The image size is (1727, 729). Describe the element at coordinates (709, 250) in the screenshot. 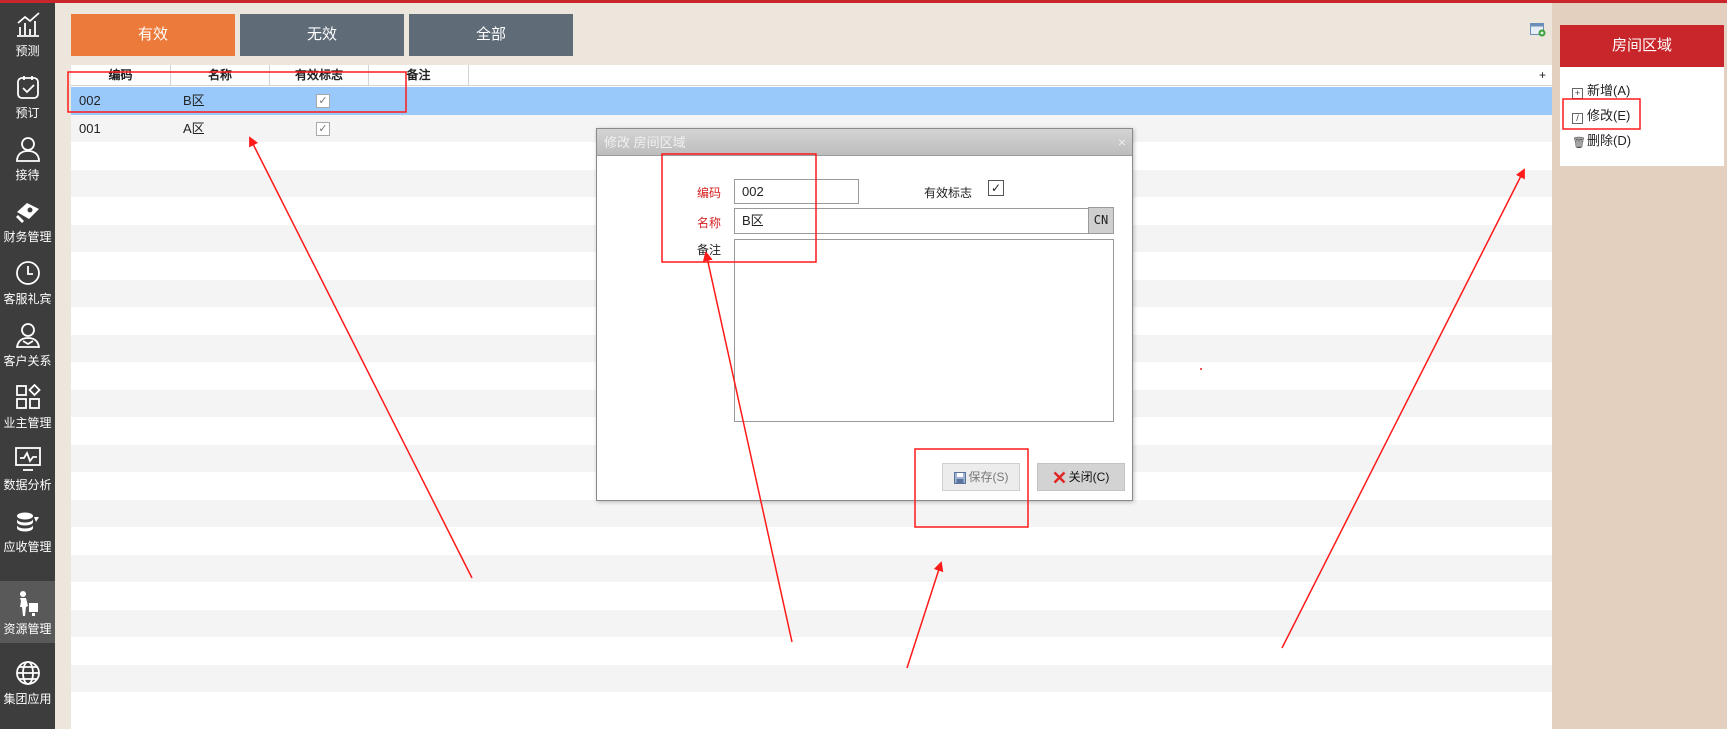

I see `remark-label: 备注` at that location.